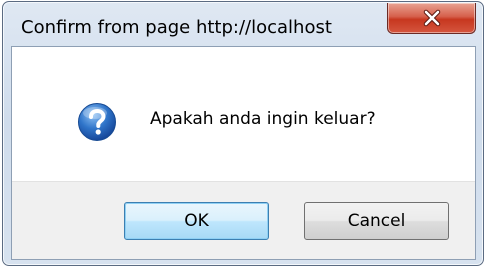 The width and height of the screenshot is (488, 269). Describe the element at coordinates (376, 221) in the screenshot. I see `cancel-button: Cancel` at that location.